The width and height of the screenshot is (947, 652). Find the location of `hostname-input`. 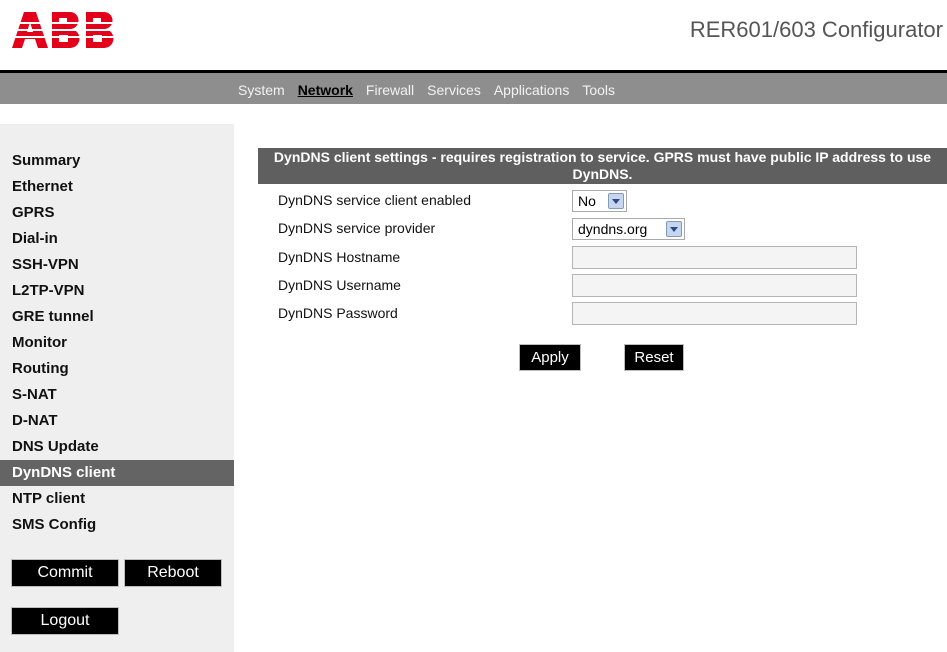

hostname-input is located at coordinates (714, 257).